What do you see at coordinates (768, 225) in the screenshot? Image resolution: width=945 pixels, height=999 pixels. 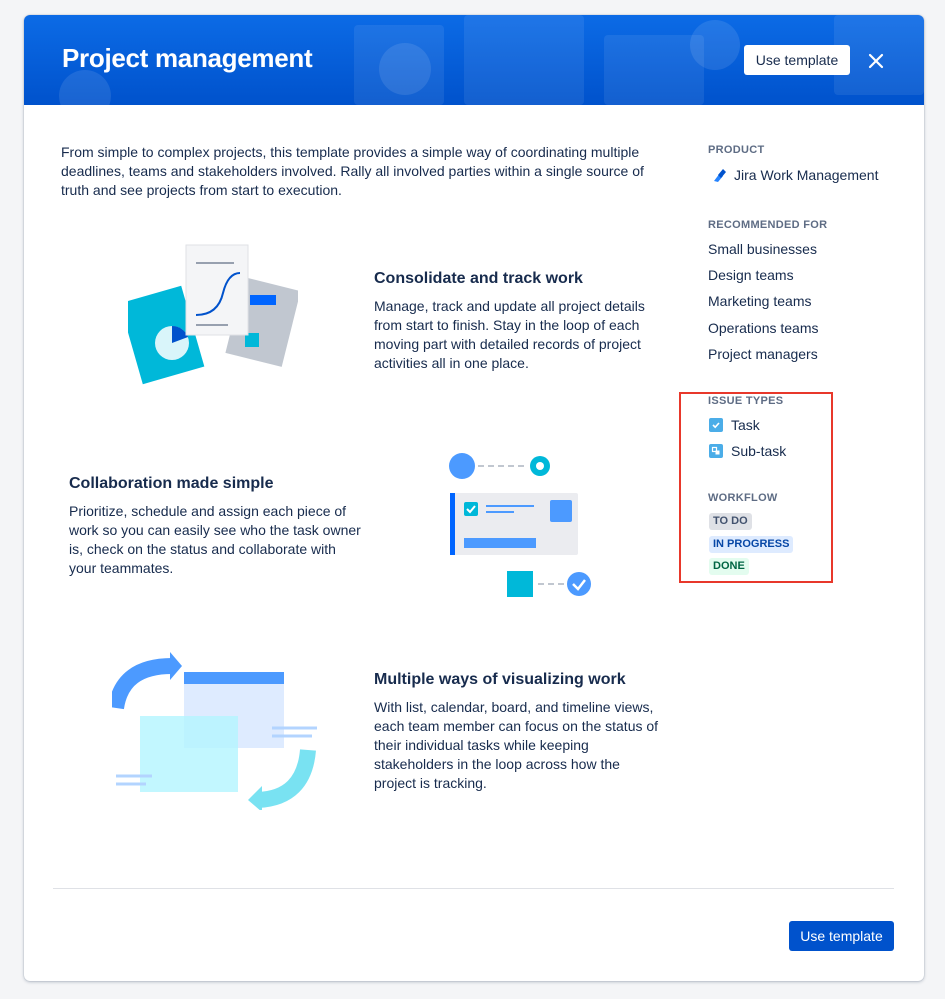 I see `recommended-label: RECOMMENDED FOR` at bounding box center [768, 225].